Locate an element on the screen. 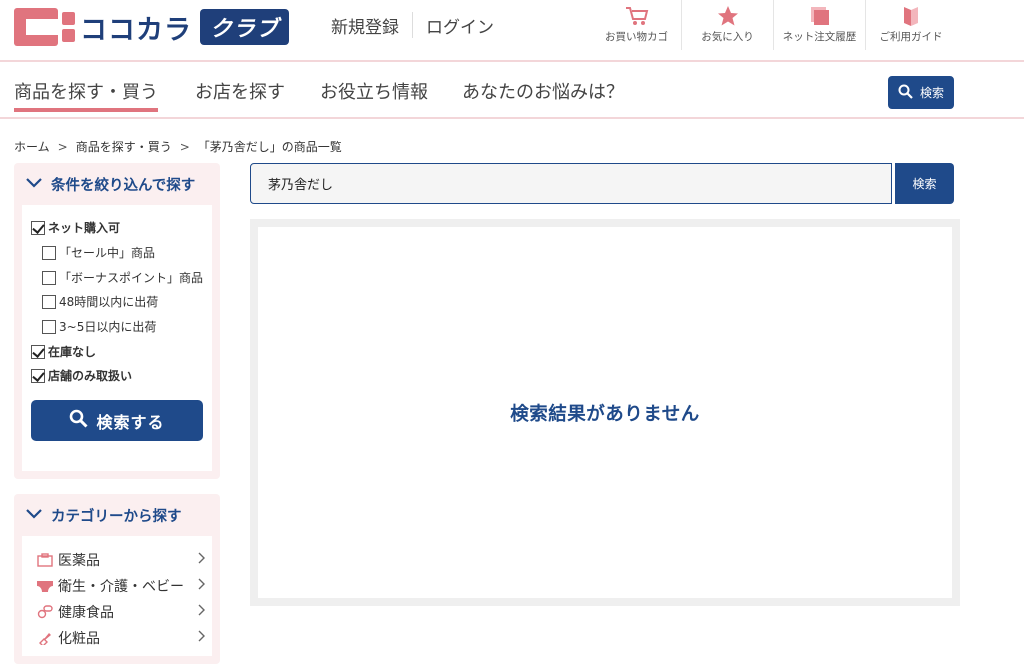 This screenshot has height=664, width=1024. utility-nav: お買い物カゴ お気に入り ネット注文履歴 ご利用ガイド is located at coordinates (774, 25).